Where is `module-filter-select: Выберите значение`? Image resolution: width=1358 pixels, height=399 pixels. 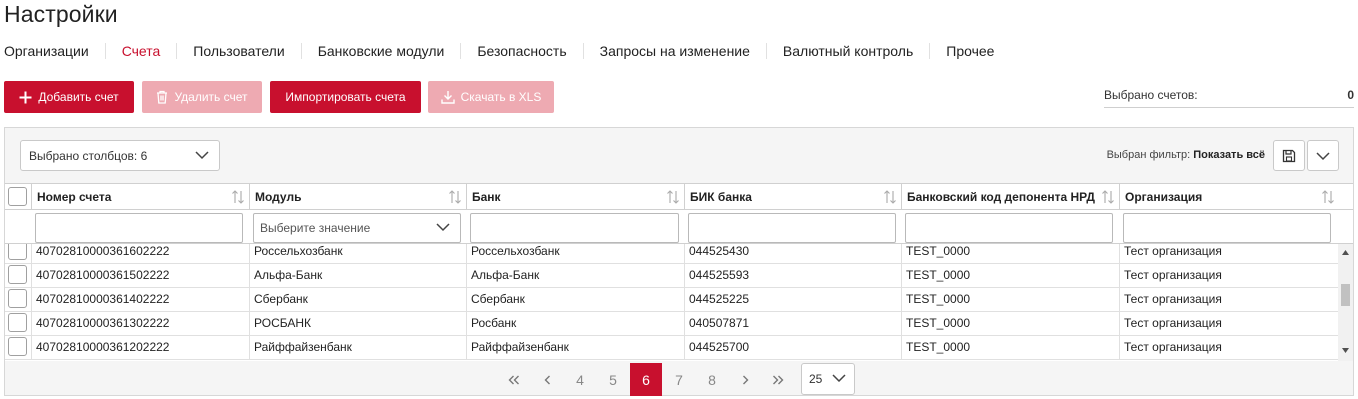
module-filter-select: Выберите значение is located at coordinates (357, 228).